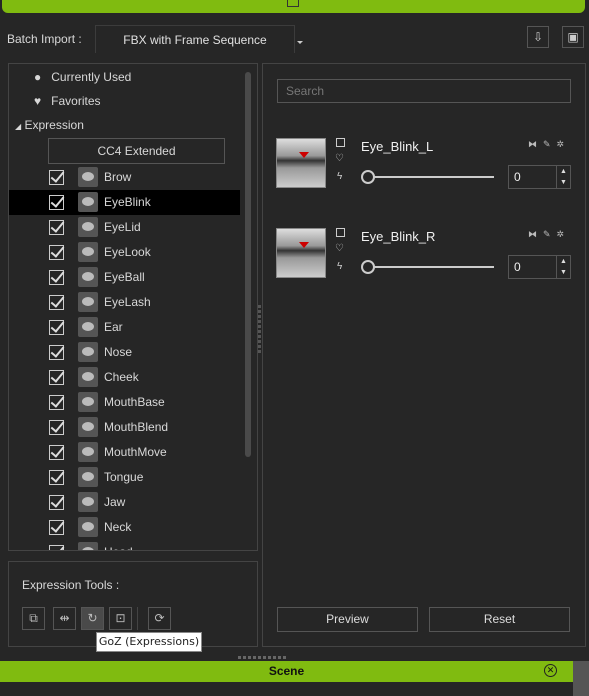 This screenshot has height=696, width=589. I want to click on top-toolbar, so click(293, 6).